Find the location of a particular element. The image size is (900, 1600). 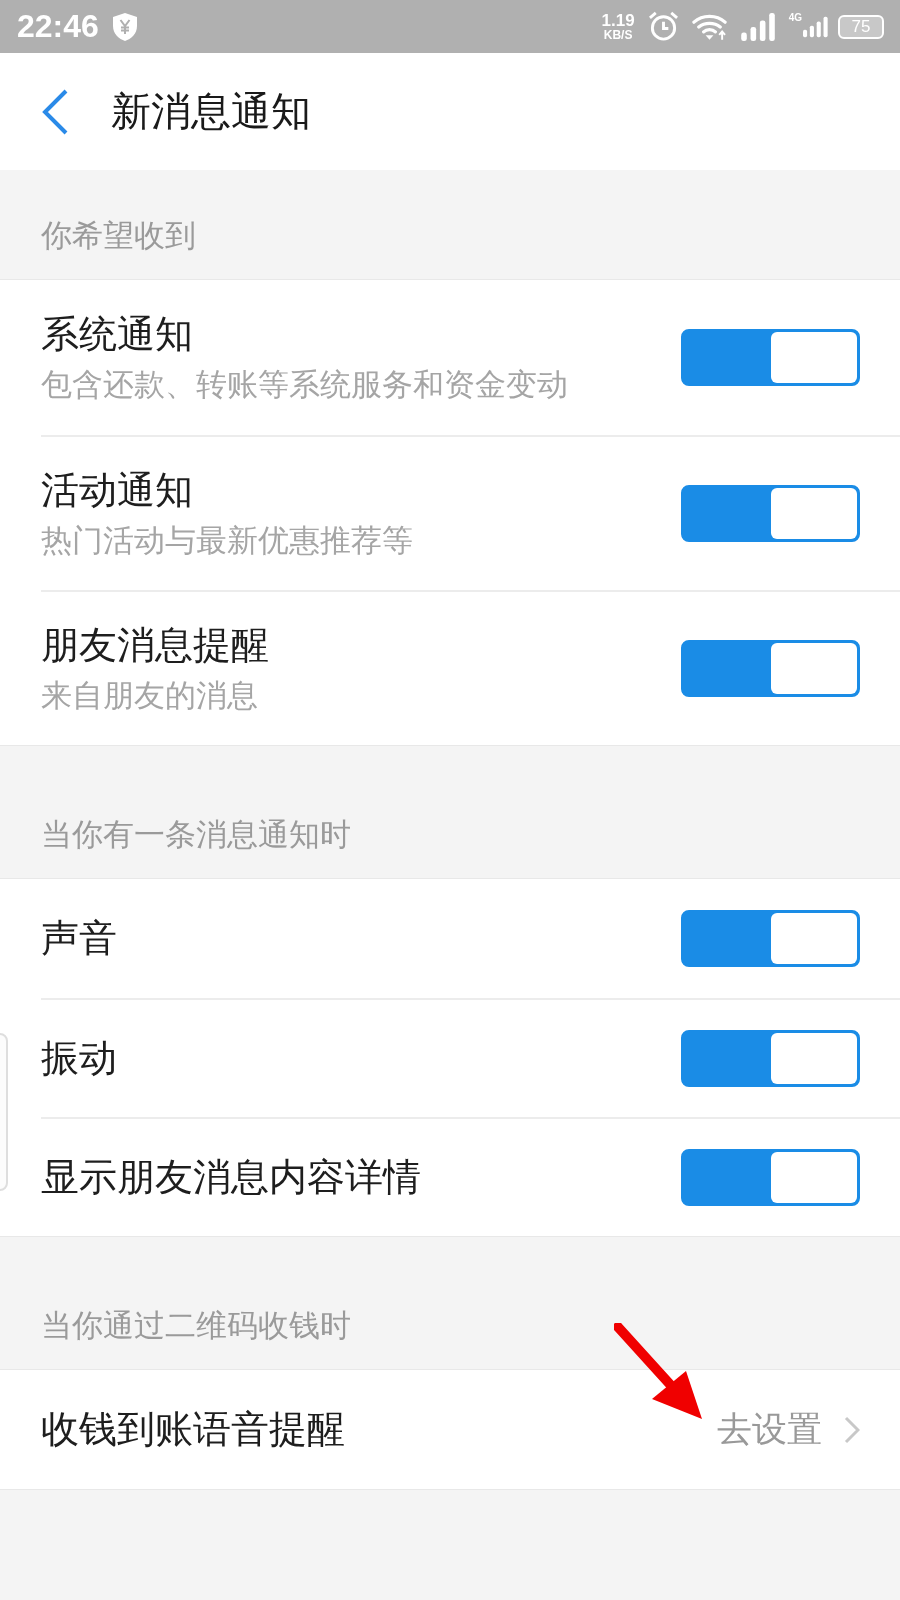

section-label: 当你有一条消息通知时 is located at coordinates (196, 834).